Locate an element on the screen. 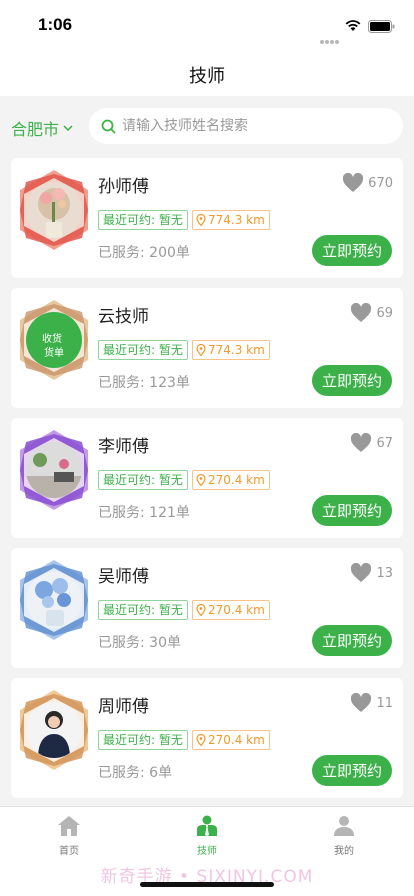 Image resolution: width=414 pixels, height=896 pixels. home-icon is located at coordinates (69, 826).